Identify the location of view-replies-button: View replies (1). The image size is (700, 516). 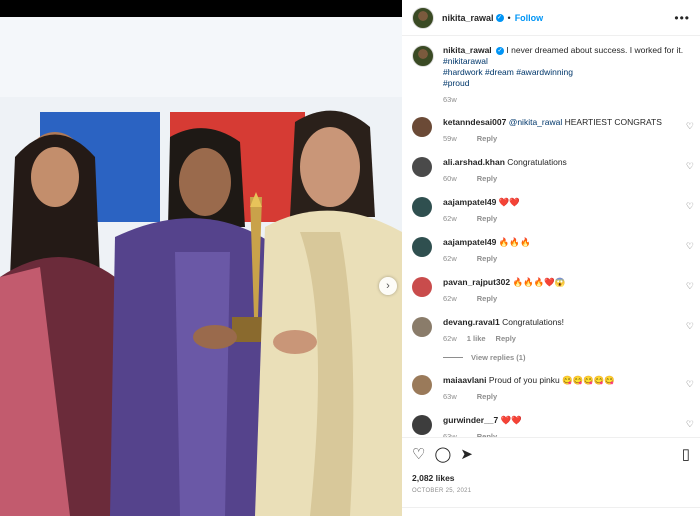
(570, 357).